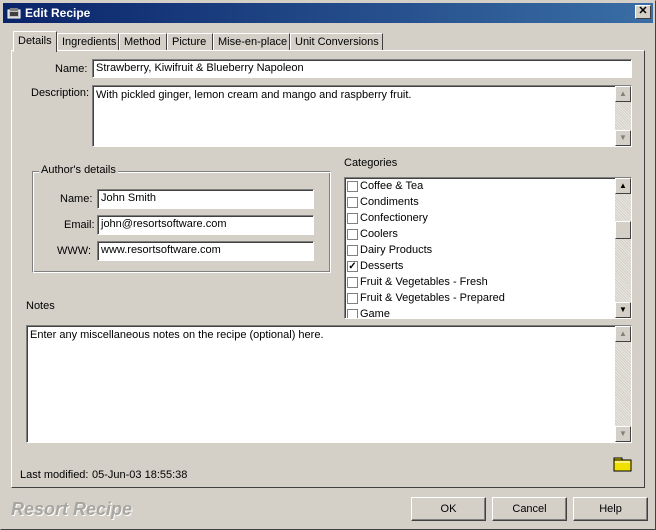 This screenshot has width=656, height=530. Describe the element at coordinates (396, 250) in the screenshot. I see `category-label: Dairy Products` at that location.